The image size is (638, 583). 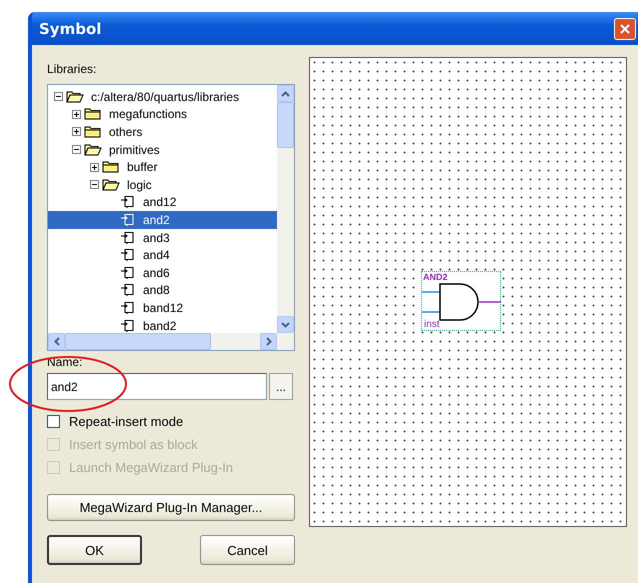 I want to click on vertical-scrollbar, so click(x=285, y=209).